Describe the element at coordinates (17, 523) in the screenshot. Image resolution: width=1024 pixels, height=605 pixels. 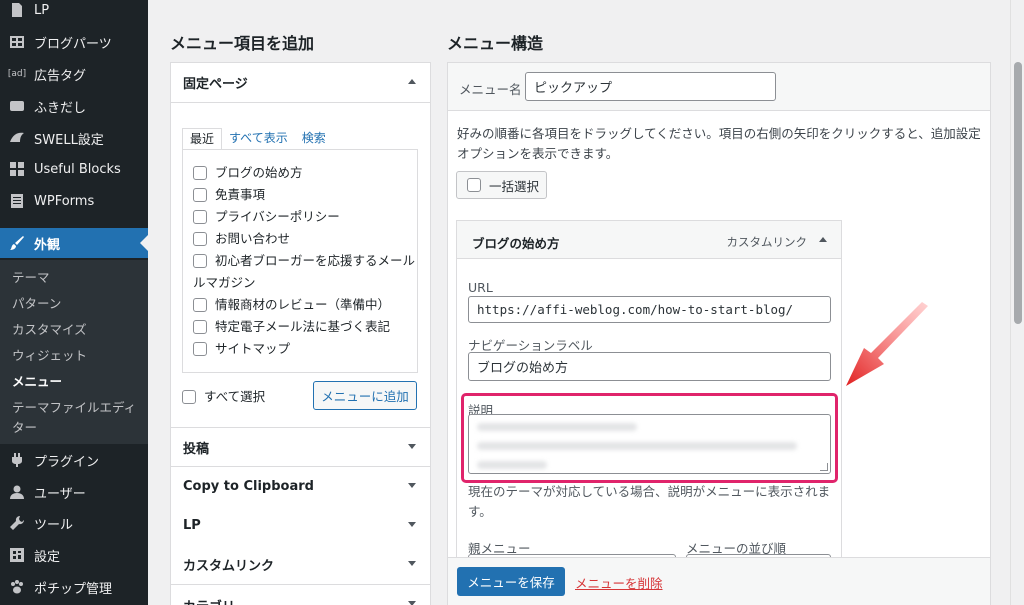
I see `wrench-icon` at that location.